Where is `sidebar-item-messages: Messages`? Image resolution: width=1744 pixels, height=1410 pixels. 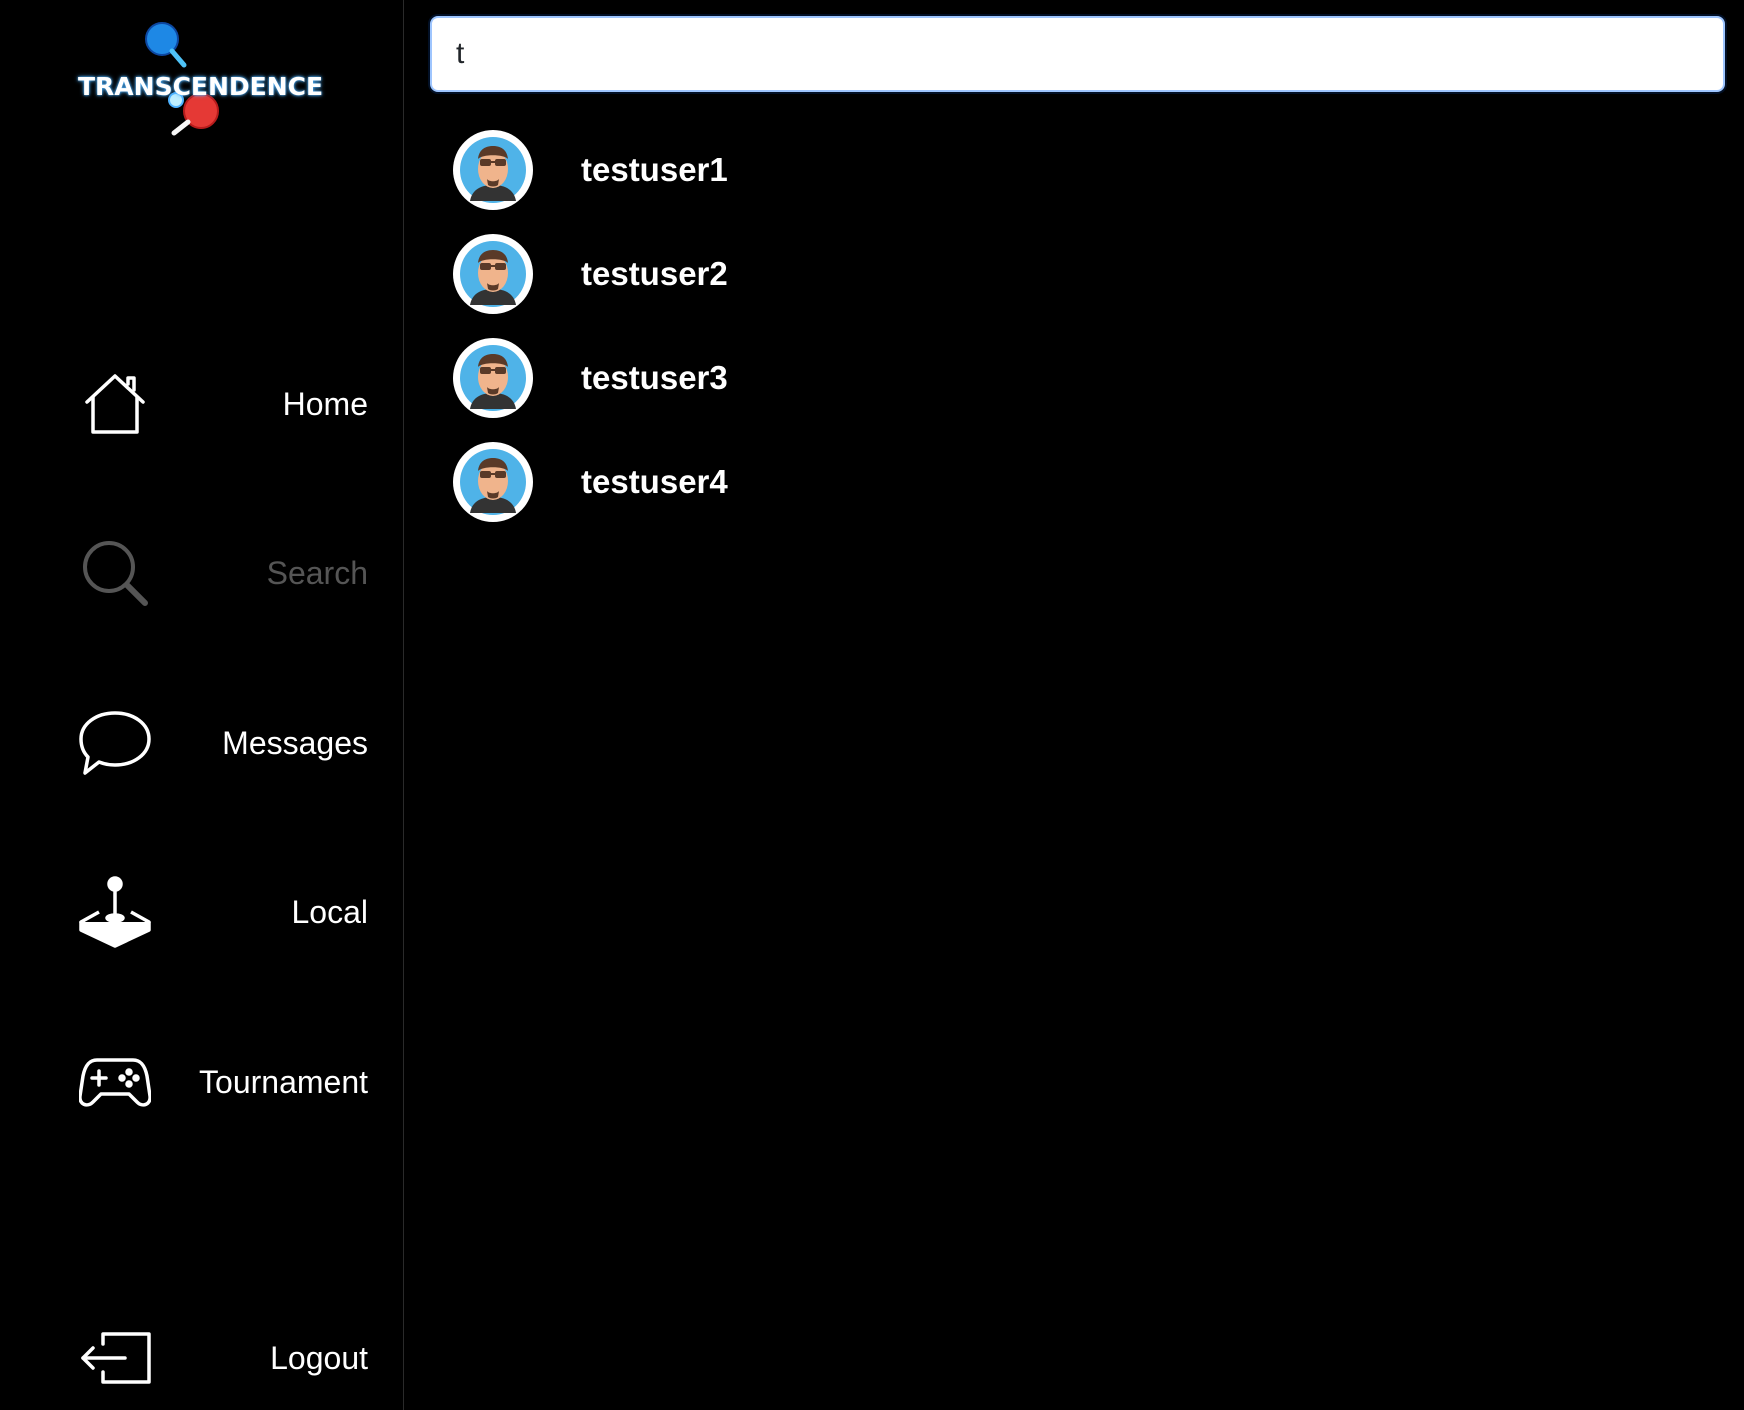
sidebar-item-messages: Messages is located at coordinates (223, 743).